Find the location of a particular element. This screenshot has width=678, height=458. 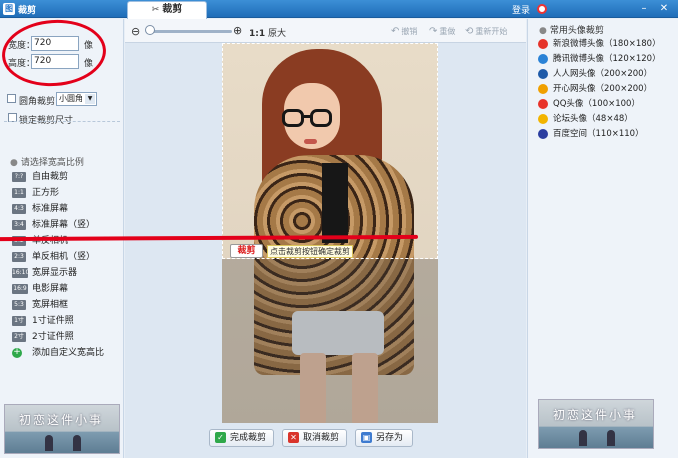

preview-thumbnail: 初恋这件小事 is located at coordinates (596, 424).